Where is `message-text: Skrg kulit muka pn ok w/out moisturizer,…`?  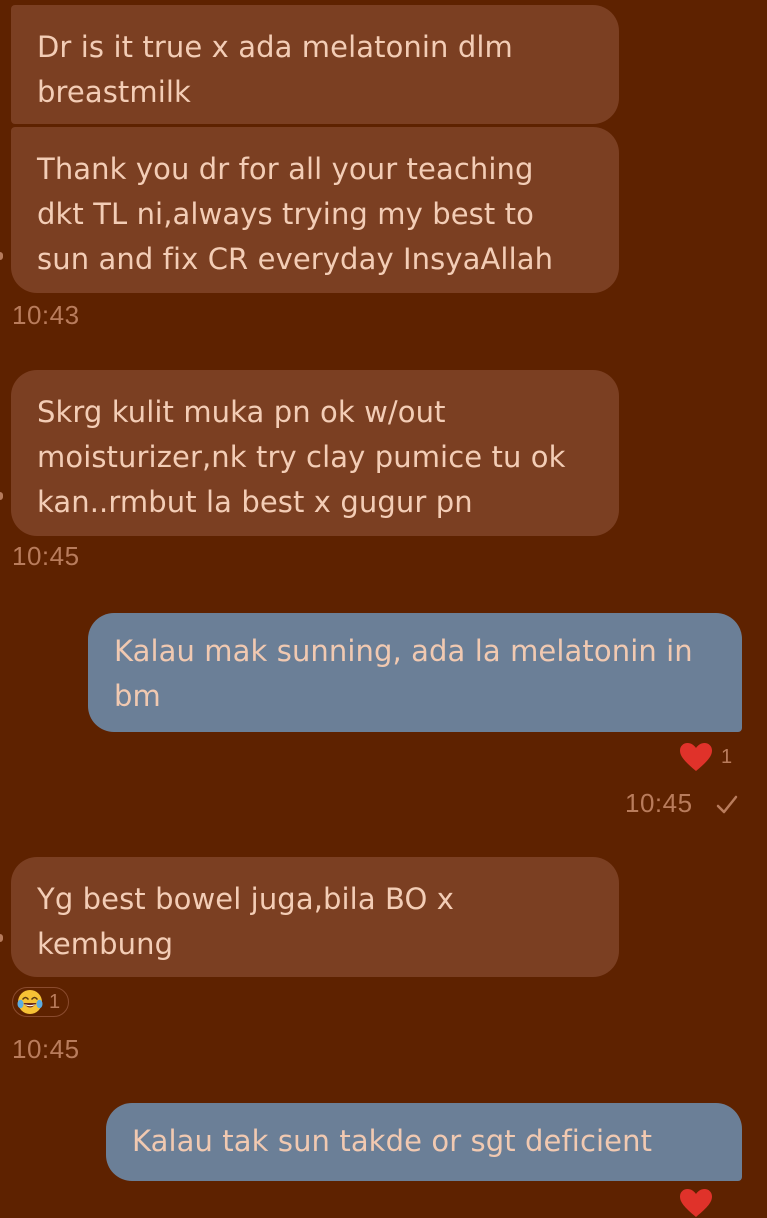 message-text: Skrg kulit muka pn ok w/out moisturizer,… is located at coordinates (301, 457).